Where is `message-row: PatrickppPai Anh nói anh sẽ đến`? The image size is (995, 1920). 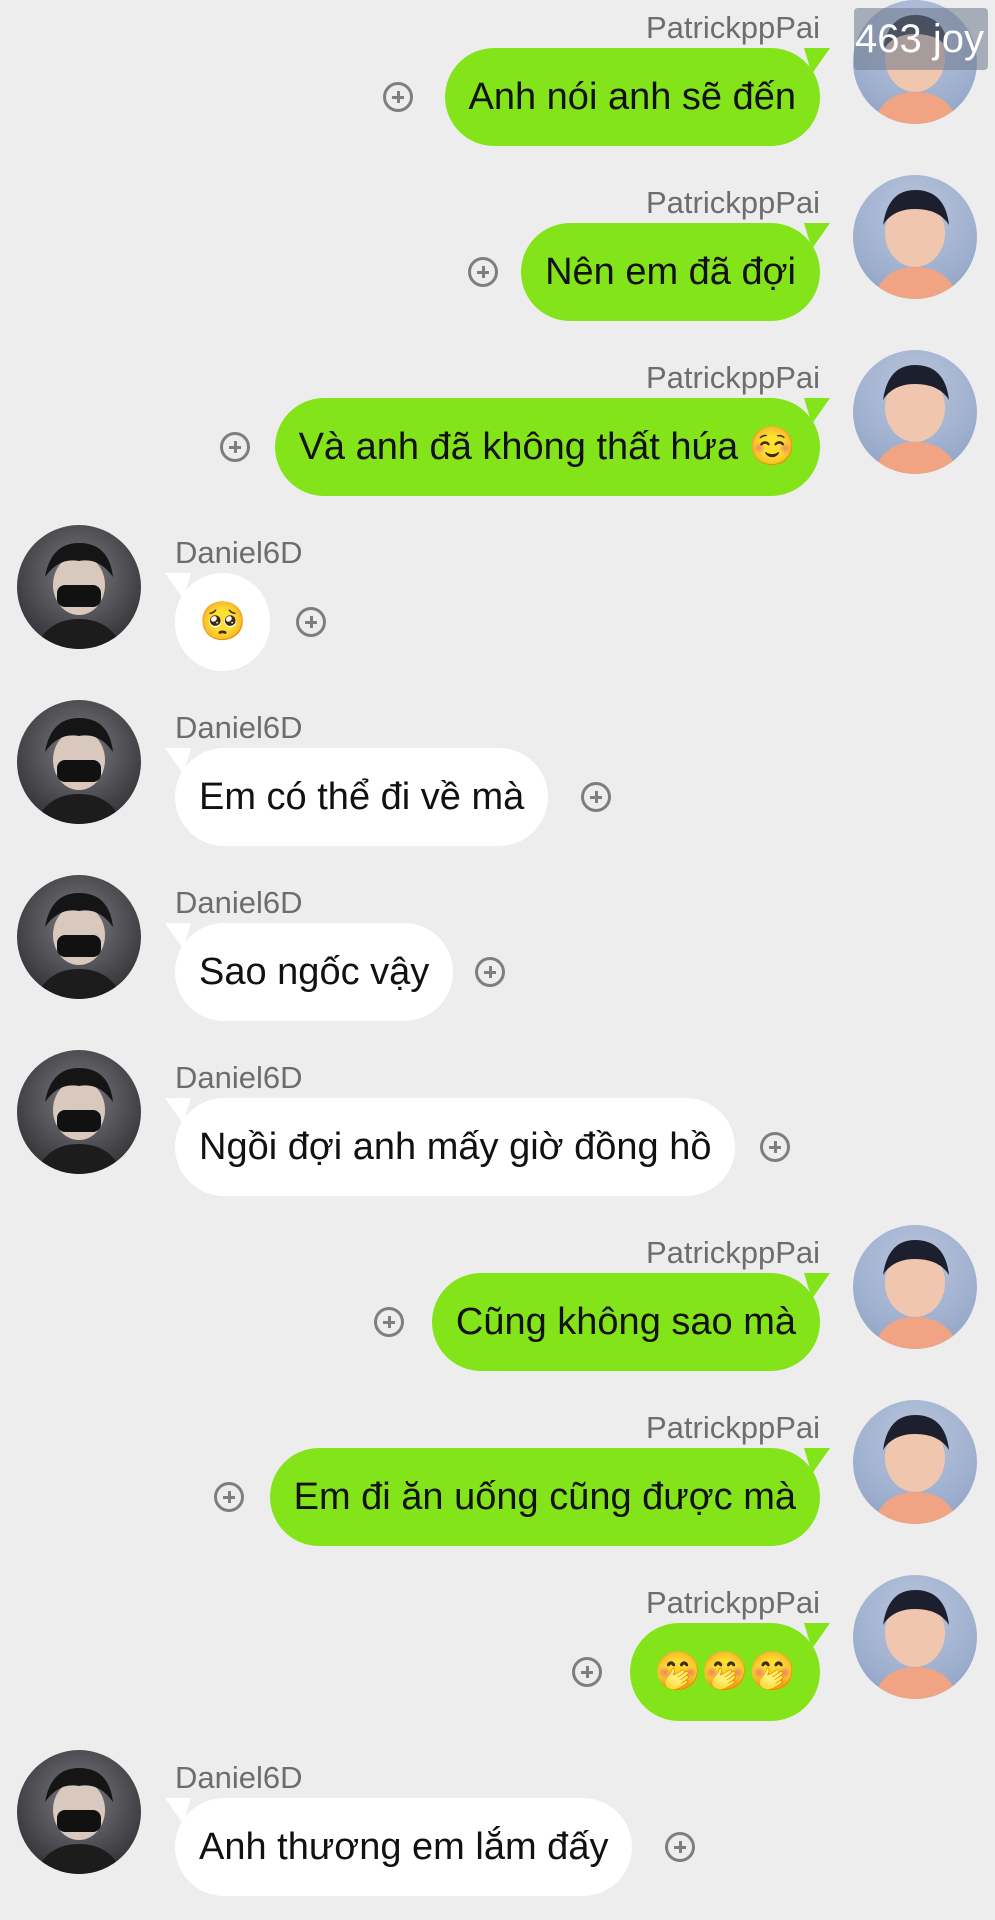 message-row: PatrickppPai Anh nói anh sẽ đến is located at coordinates (497, 75).